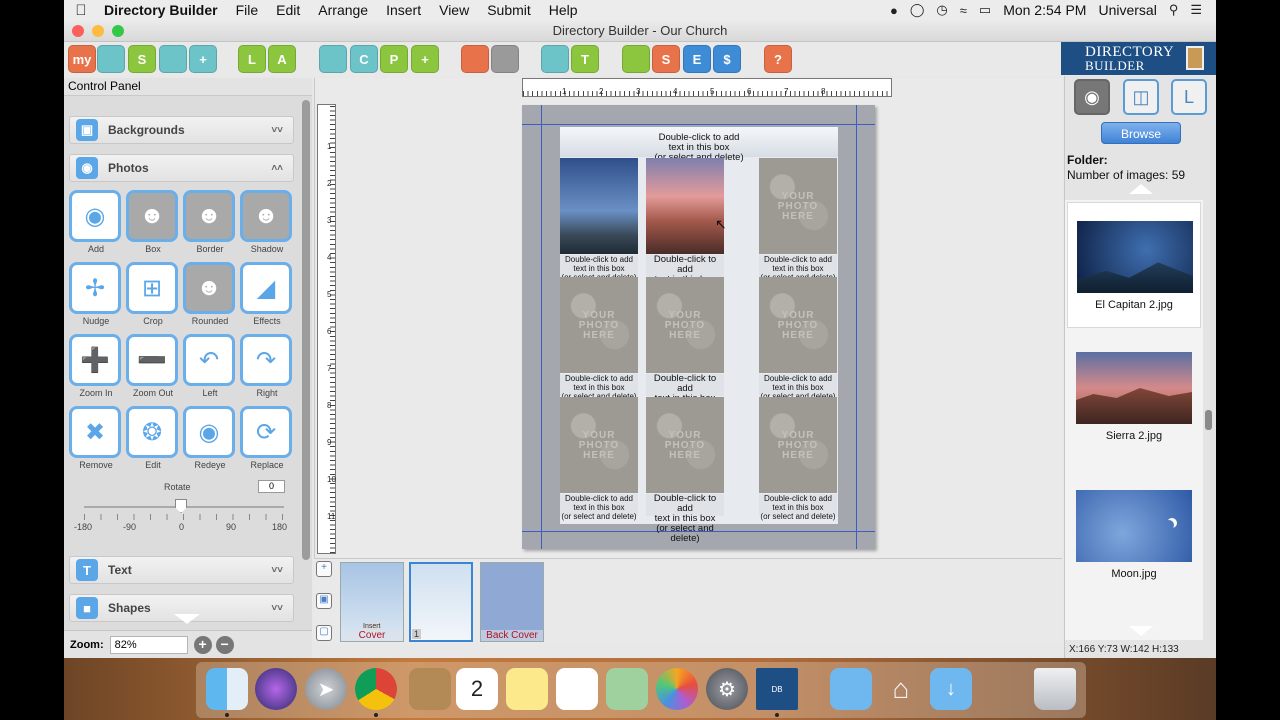  What do you see at coordinates (173, 59) in the screenshot?
I see `toolbar-template-button` at bounding box center [173, 59].